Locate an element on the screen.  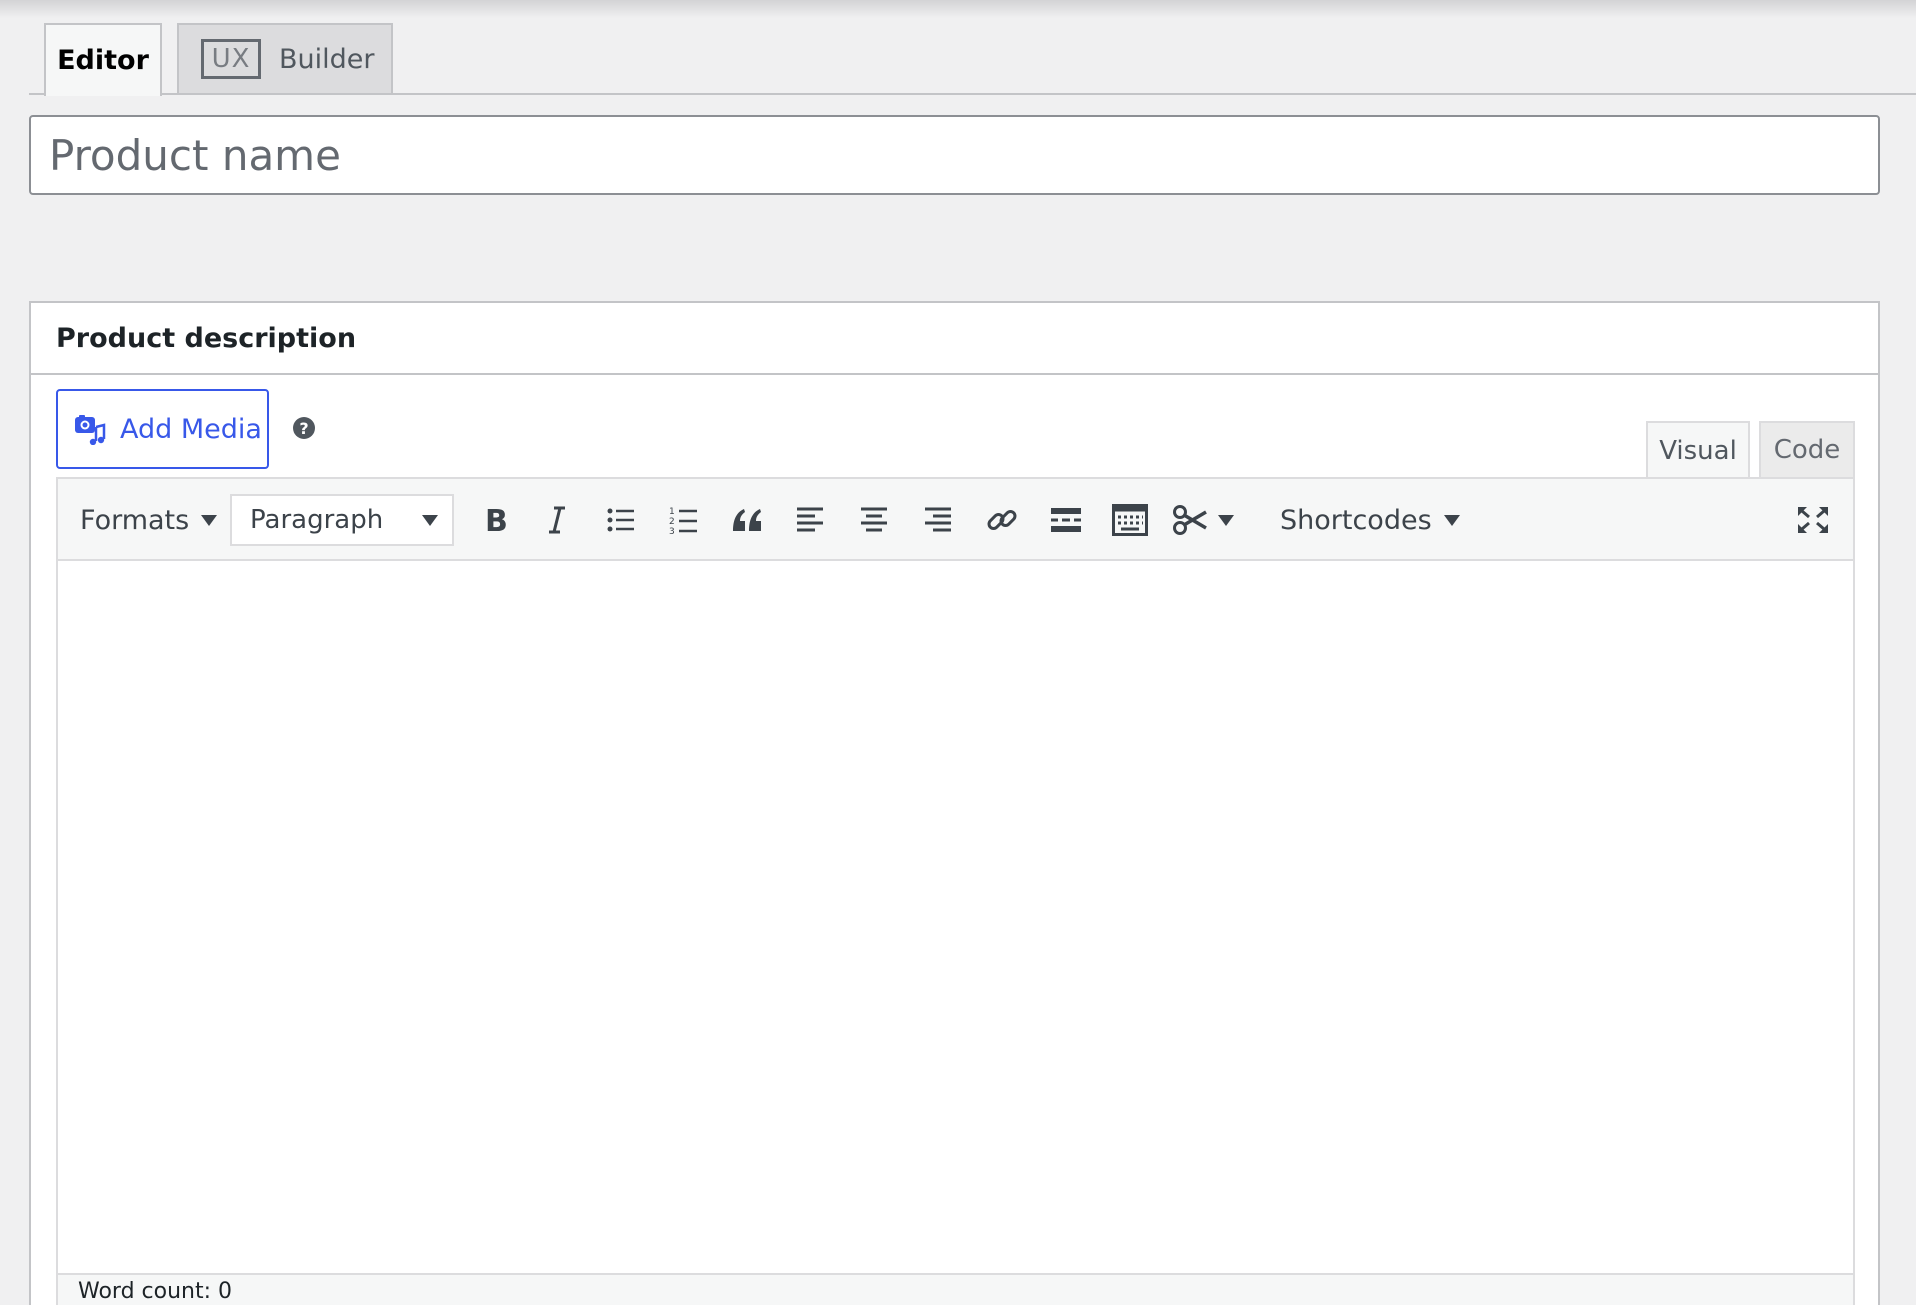
tab-editor: Editor is located at coordinates (103, 59).